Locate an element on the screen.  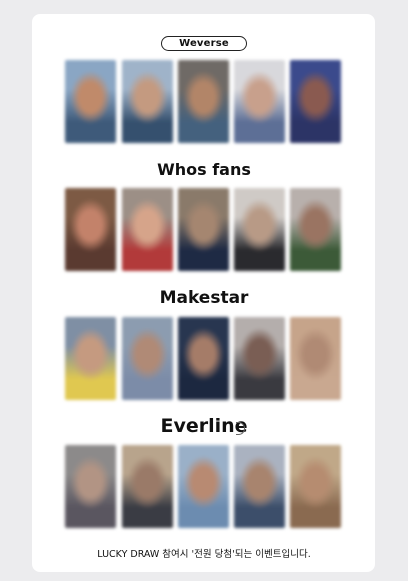
weverse-label: Weverse is located at coordinates (204, 43).